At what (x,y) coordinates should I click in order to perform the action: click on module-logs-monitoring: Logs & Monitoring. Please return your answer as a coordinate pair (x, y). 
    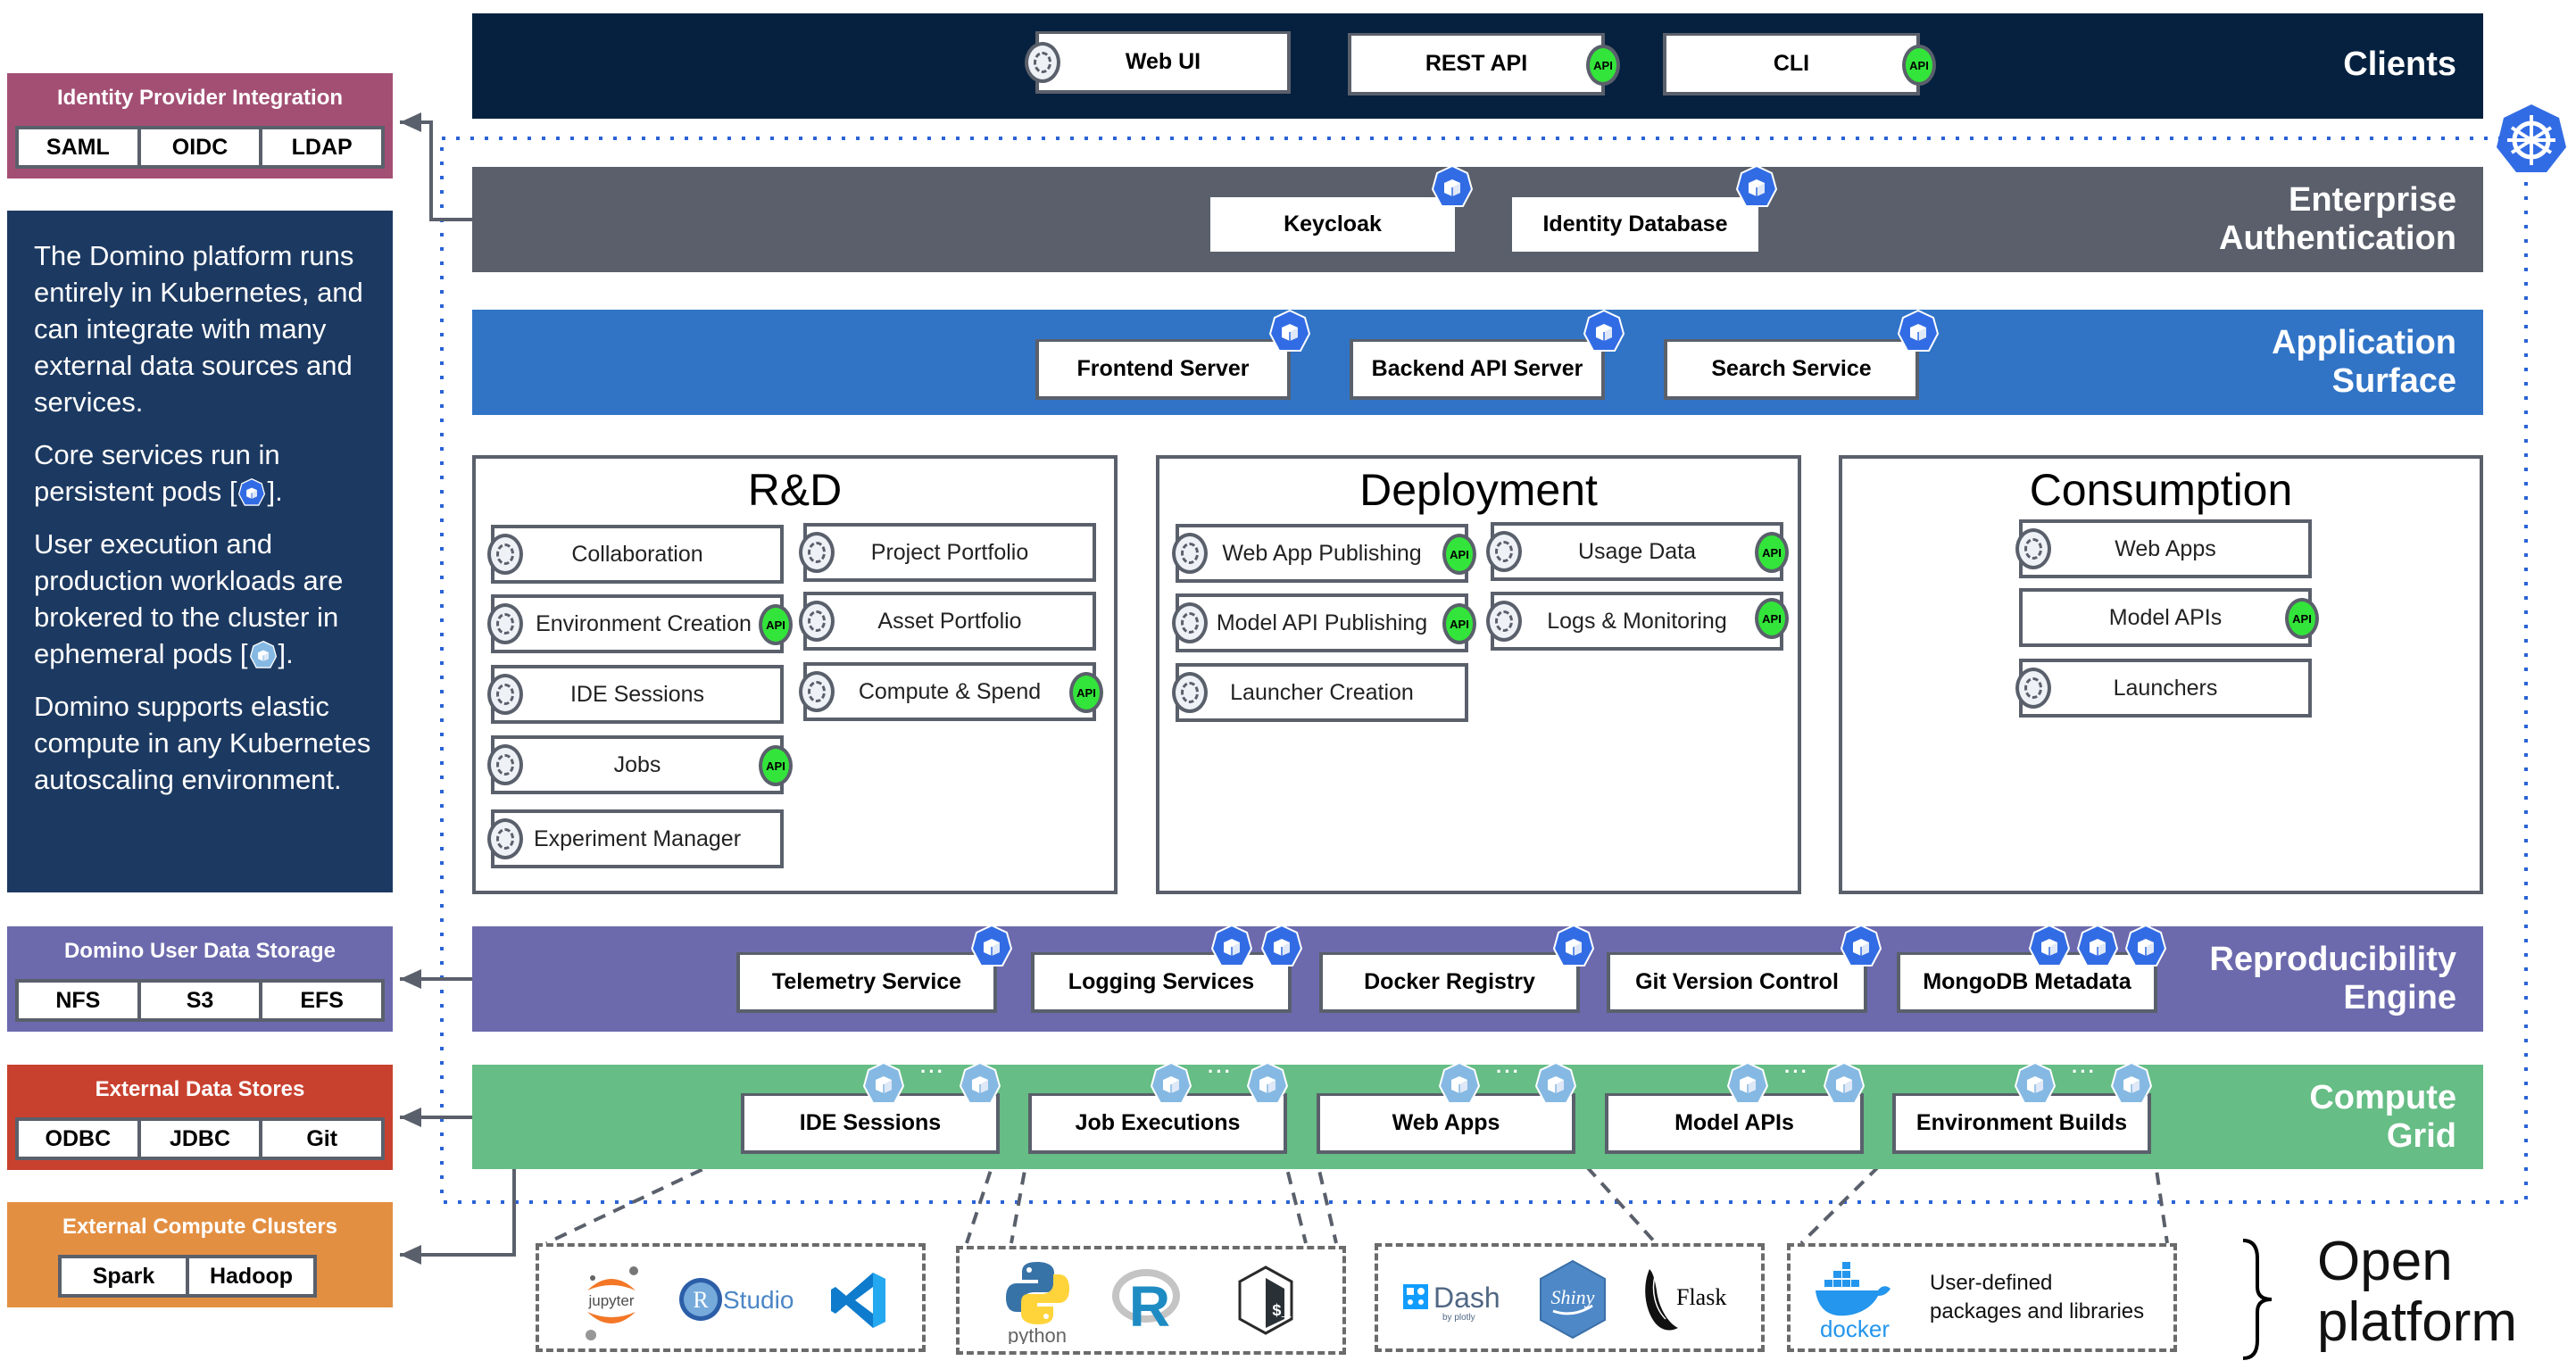
    Looking at the image, I should click on (1637, 621).